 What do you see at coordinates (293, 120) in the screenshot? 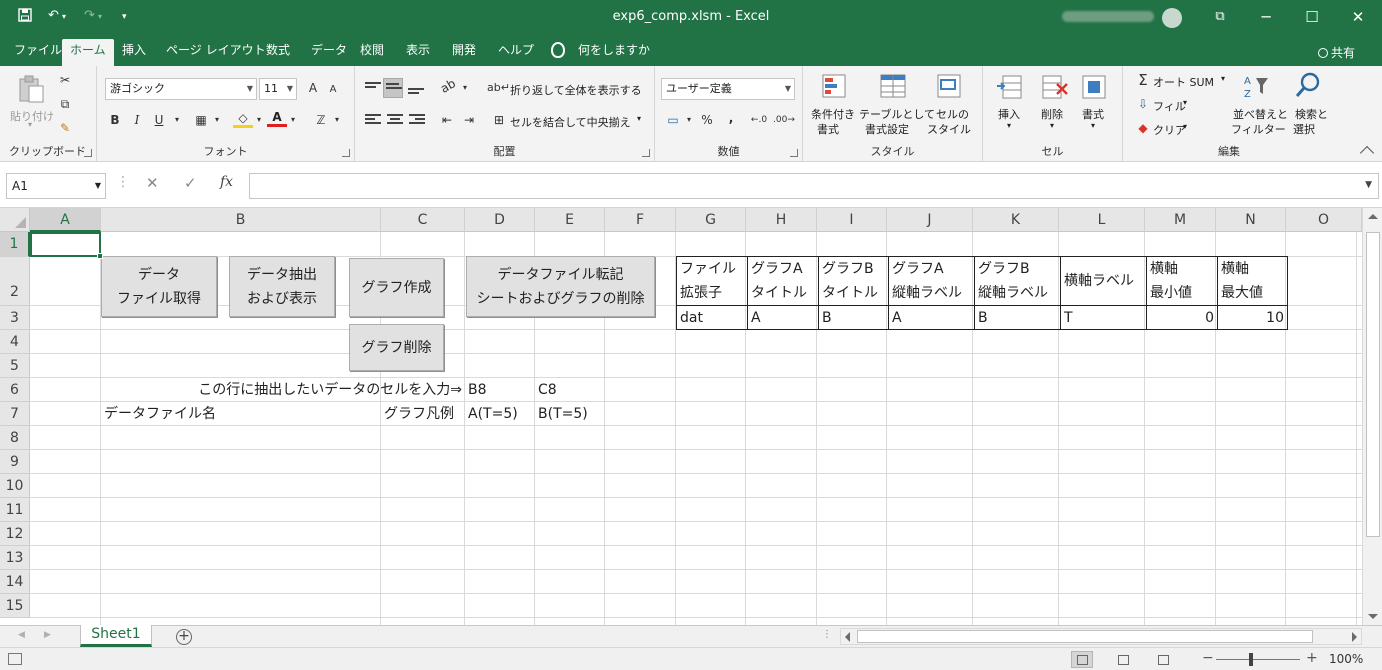
I see `font-color-dropdown-icon: ▾` at bounding box center [293, 120].